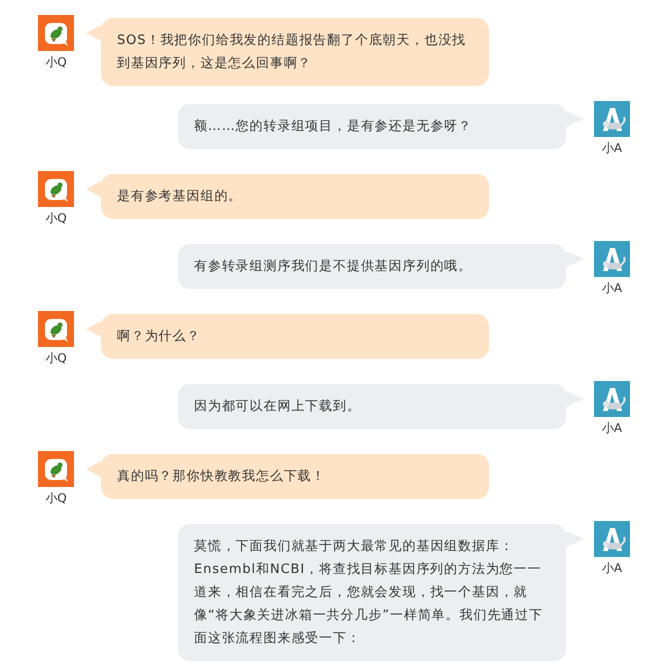 The width and height of the screenshot is (665, 667). Describe the element at coordinates (295, 336) in the screenshot. I see `message-bubble: 啊？为什么？` at that location.